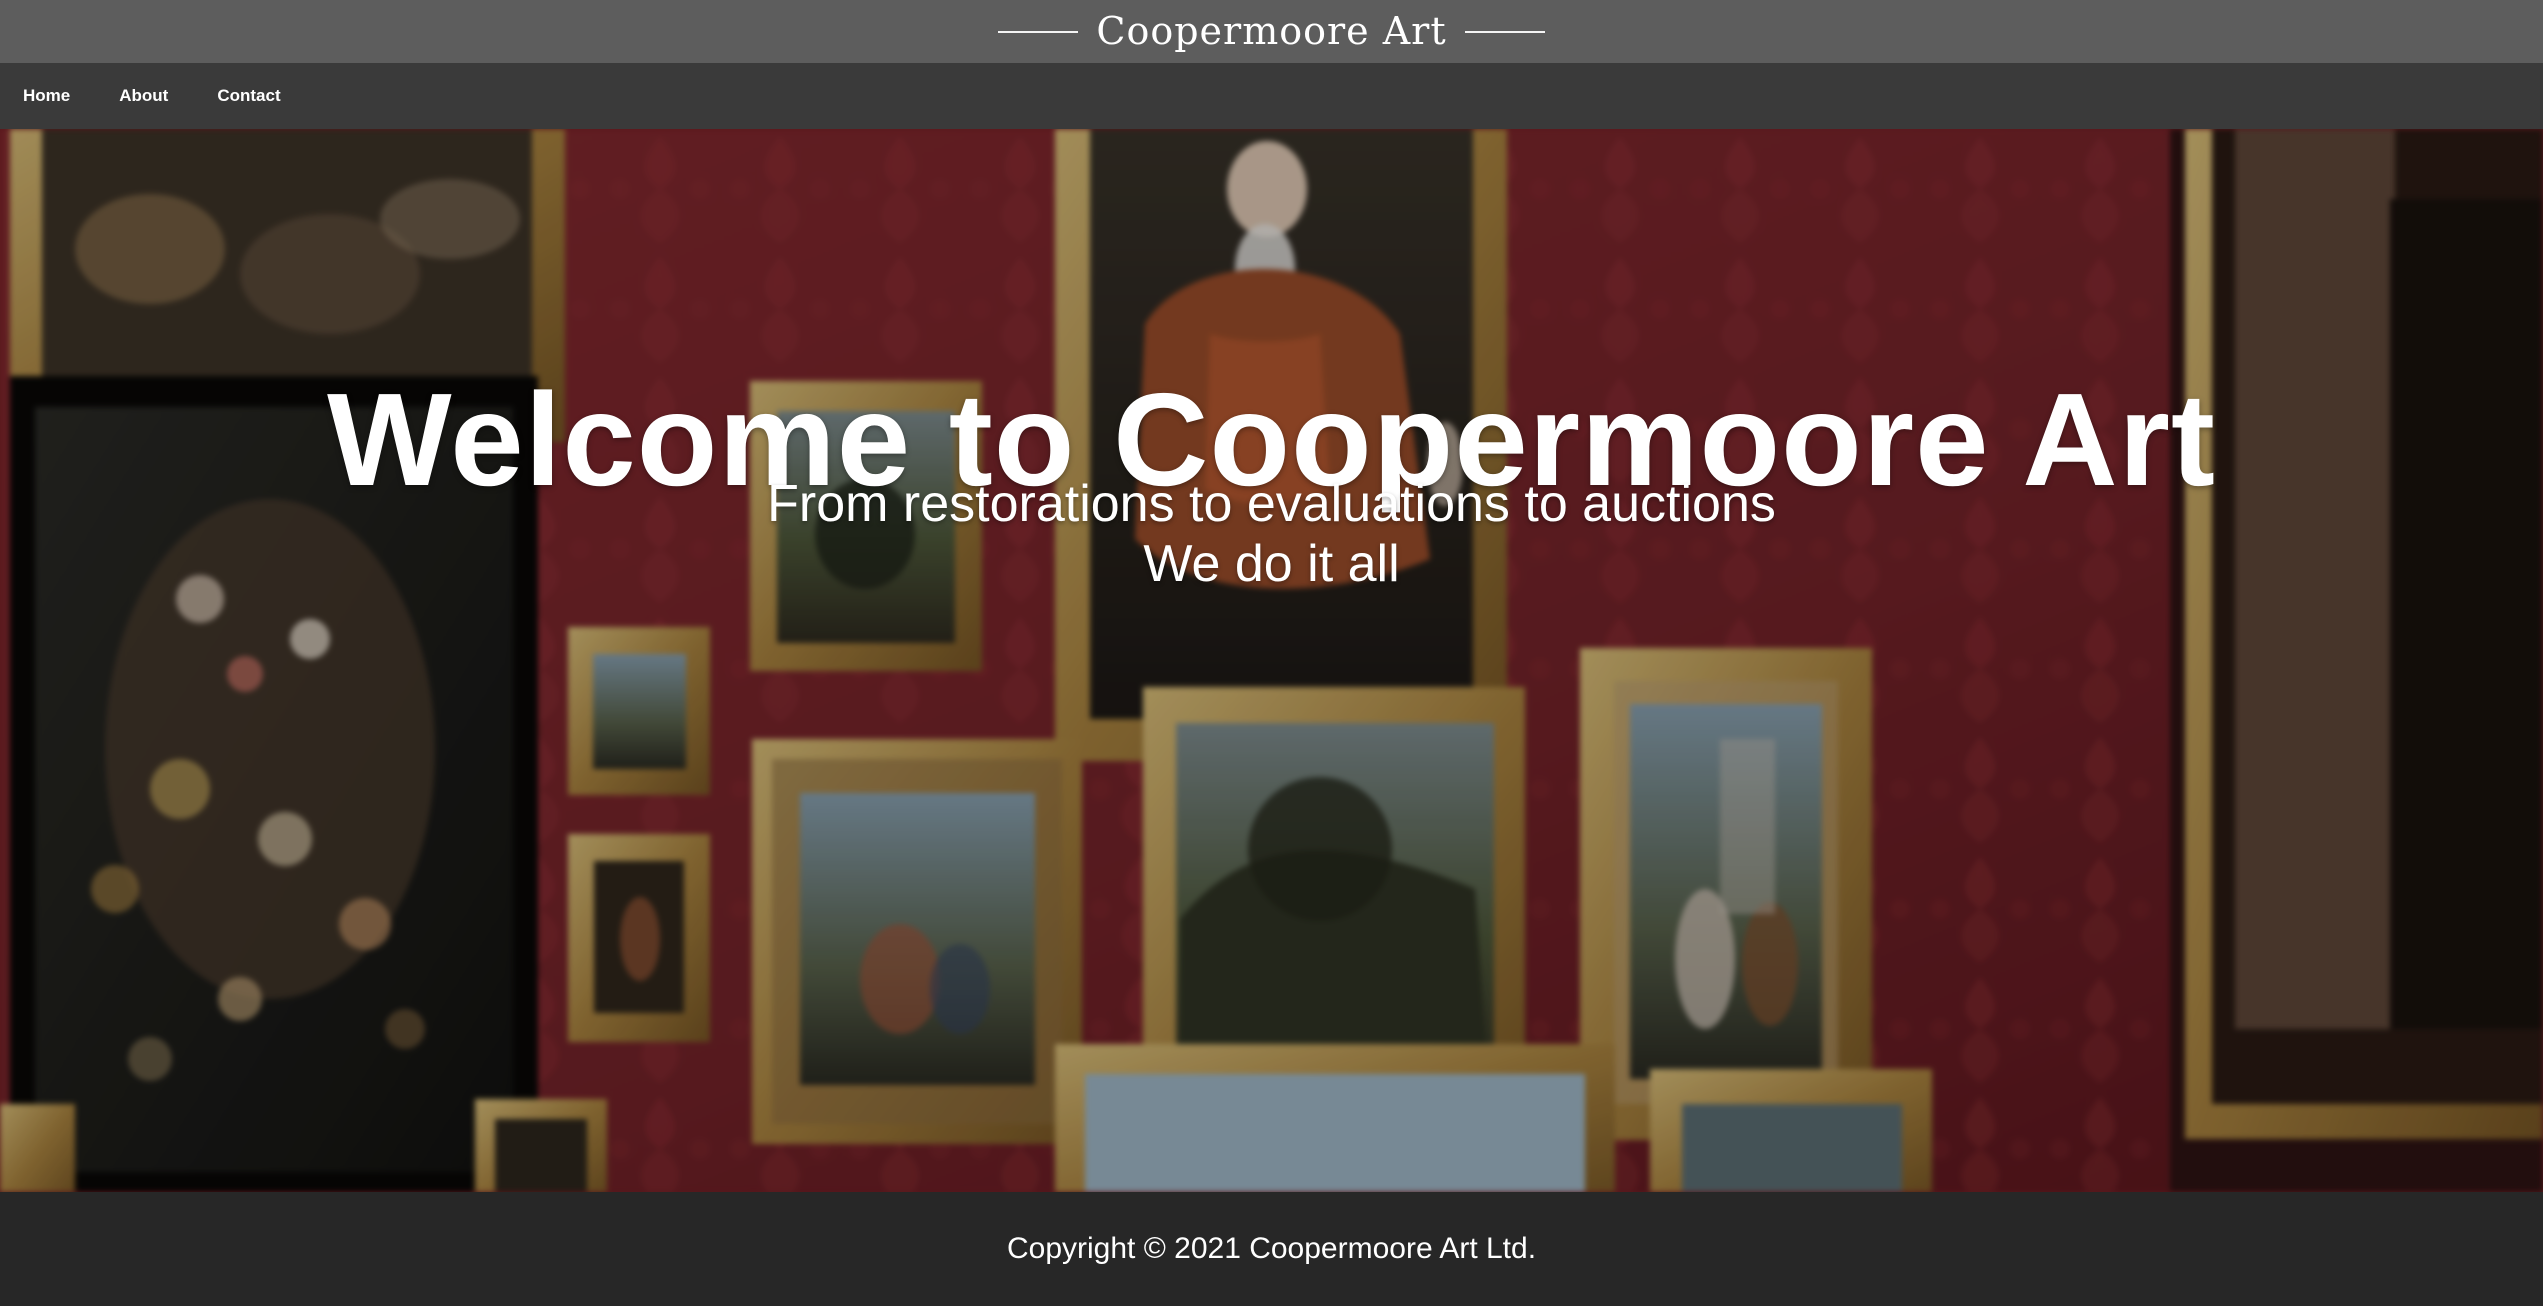 Image resolution: width=2543 pixels, height=1306 pixels. I want to click on site-footer: Copyright © 2021 Coopermoore Art Ltd., so click(1271, 1249).